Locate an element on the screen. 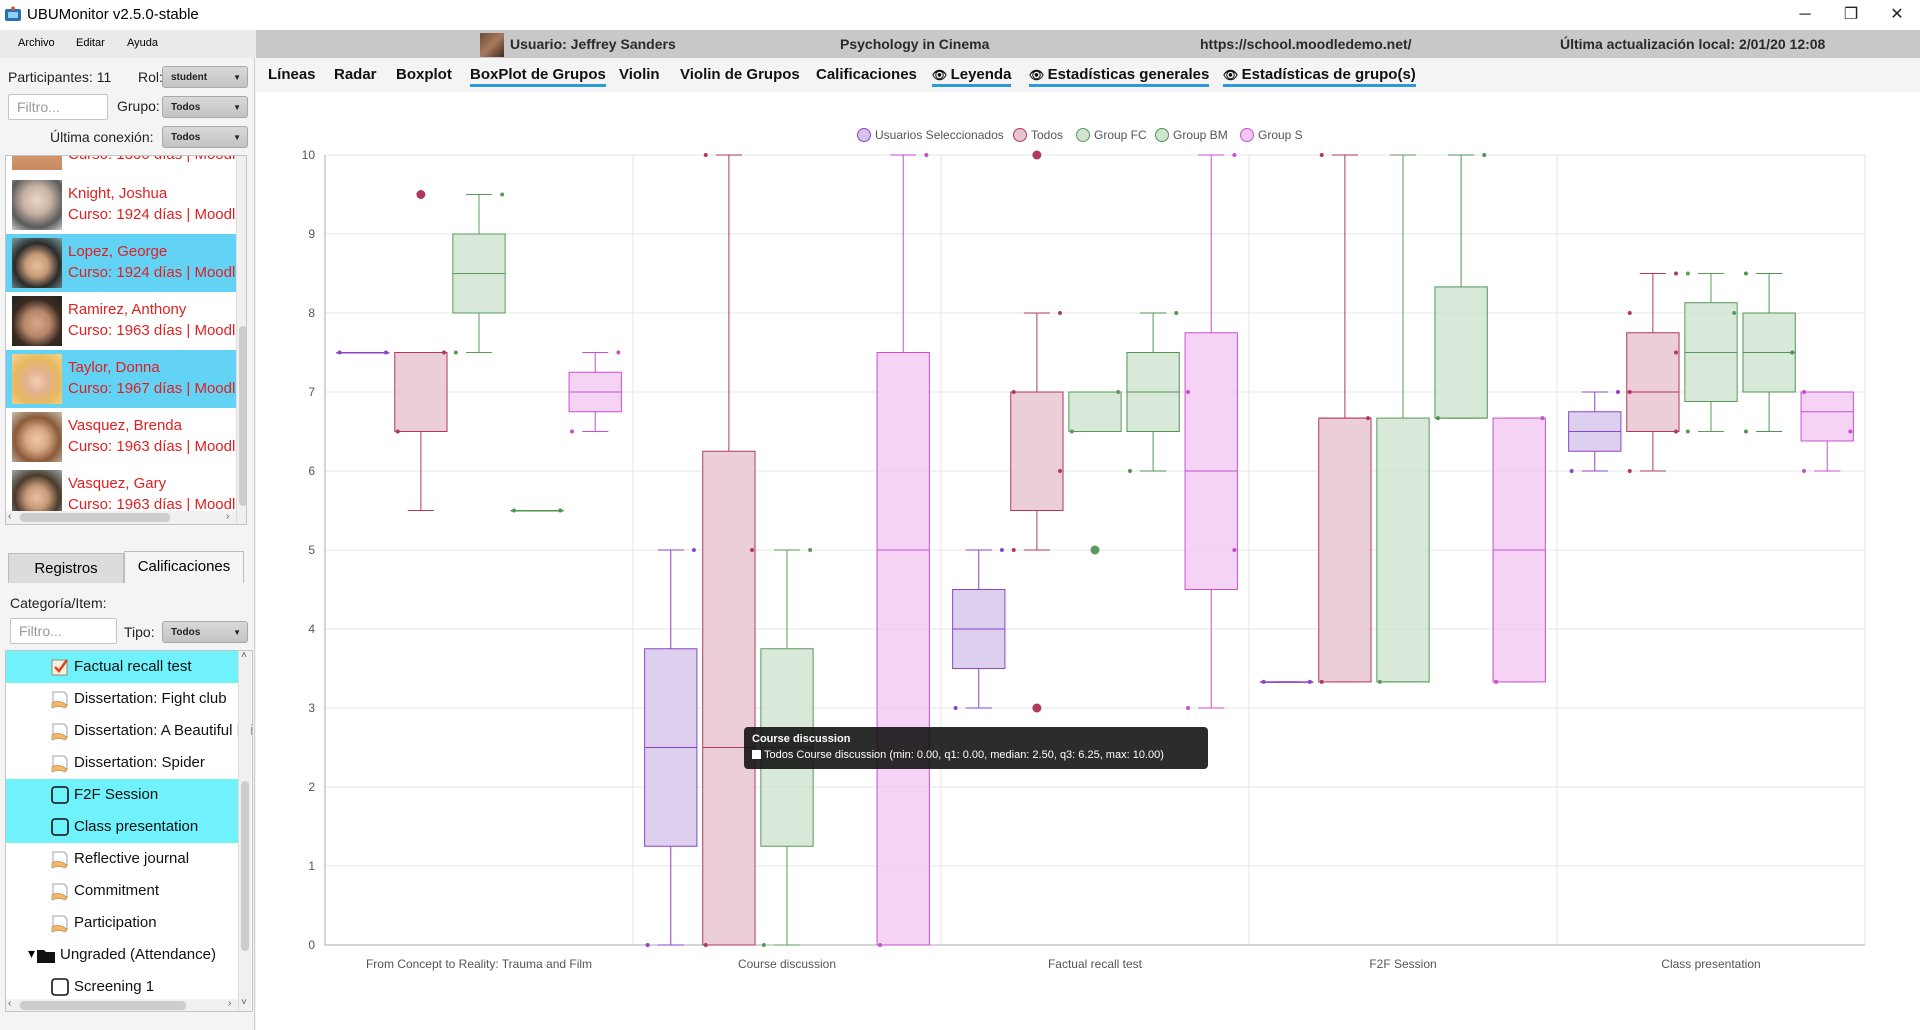  menu-archivo: Archivo is located at coordinates (36, 43).